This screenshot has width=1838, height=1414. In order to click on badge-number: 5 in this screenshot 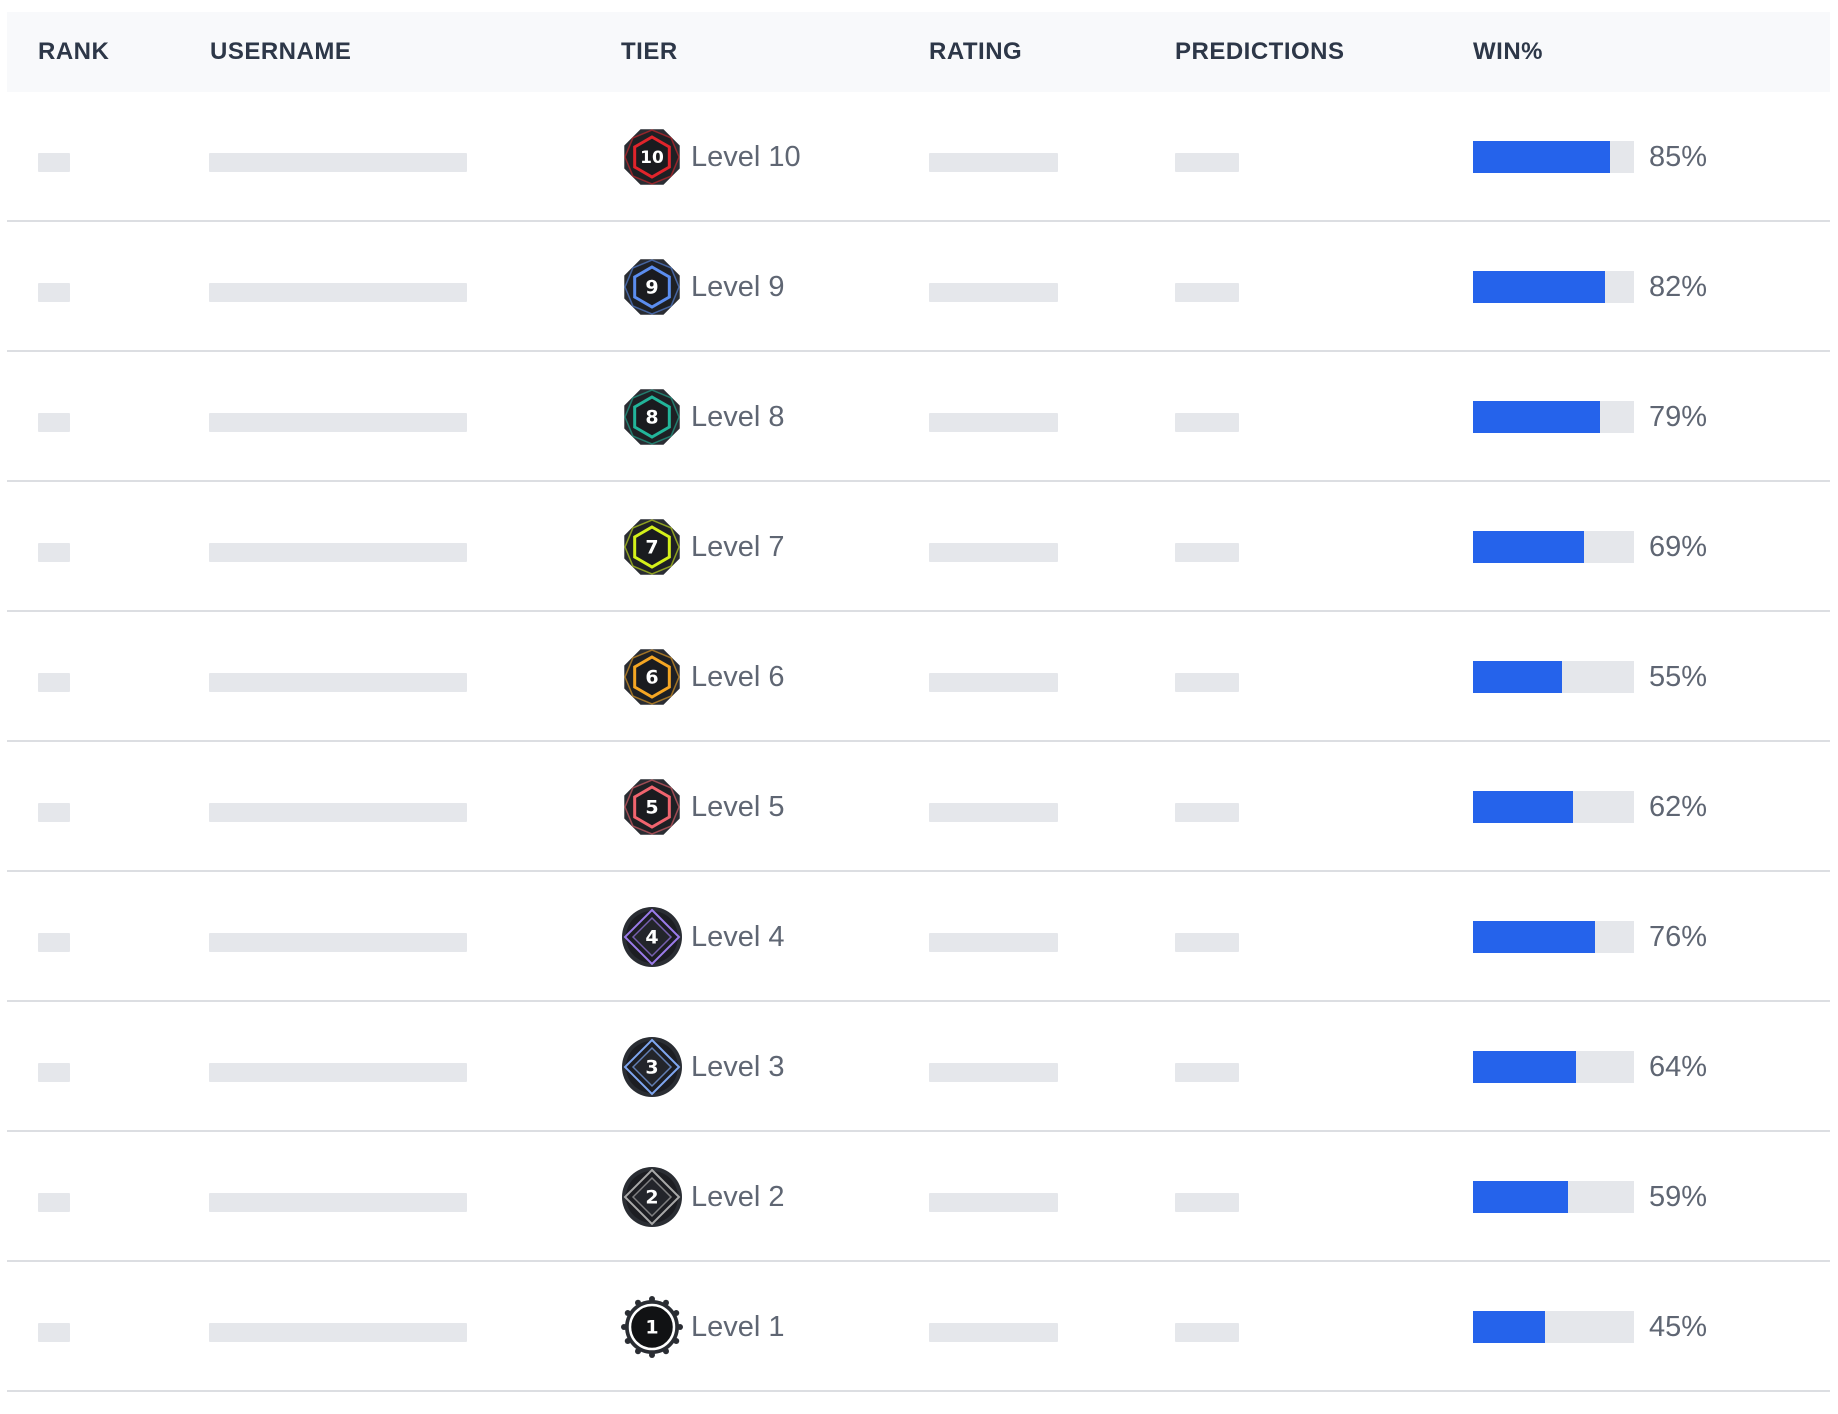, I will do `click(651, 808)`.